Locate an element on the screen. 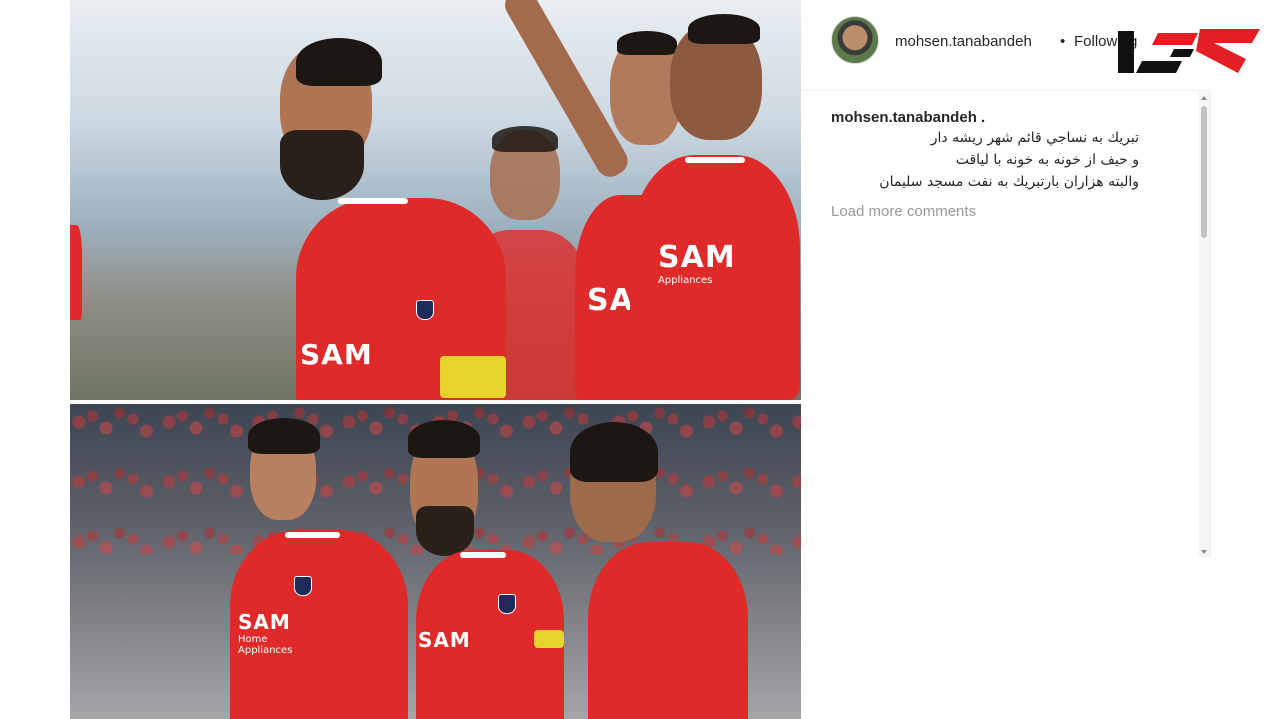 This screenshot has height=719, width=1280. sponsor-logo: SAM Home Appliances is located at coordinates (265, 633).